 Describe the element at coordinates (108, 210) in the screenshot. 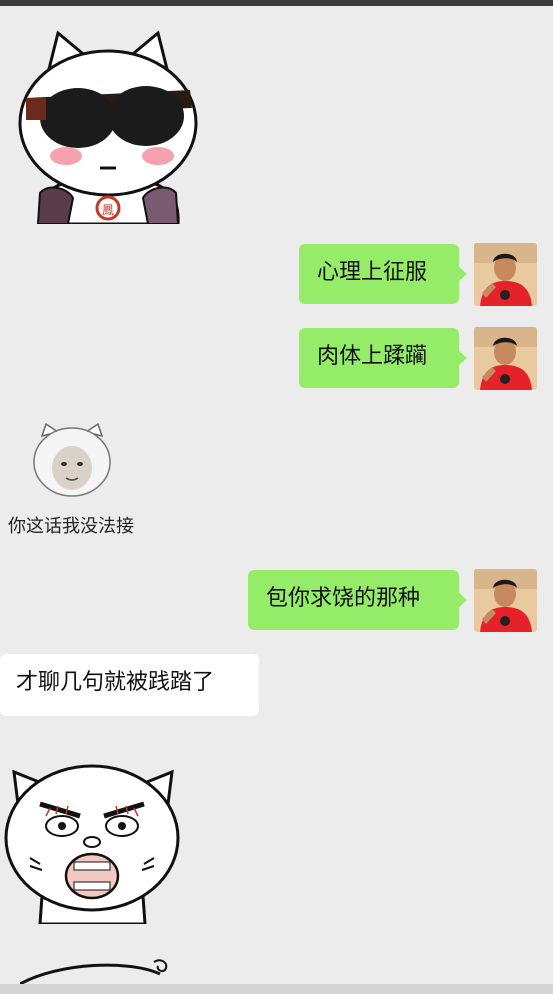

I see `svg-text: 鳳` at that location.